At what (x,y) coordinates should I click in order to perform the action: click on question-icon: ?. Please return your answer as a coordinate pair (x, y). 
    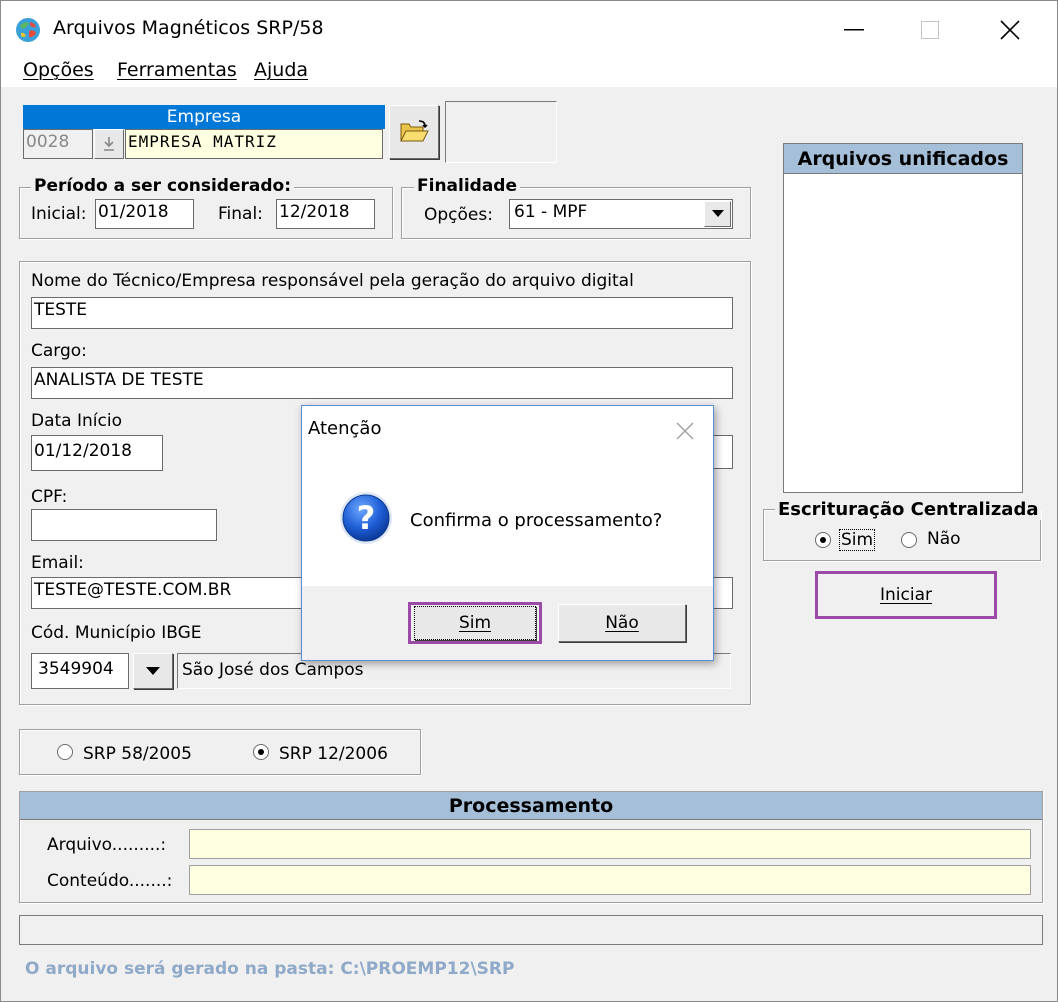
    Looking at the image, I should click on (366, 518).